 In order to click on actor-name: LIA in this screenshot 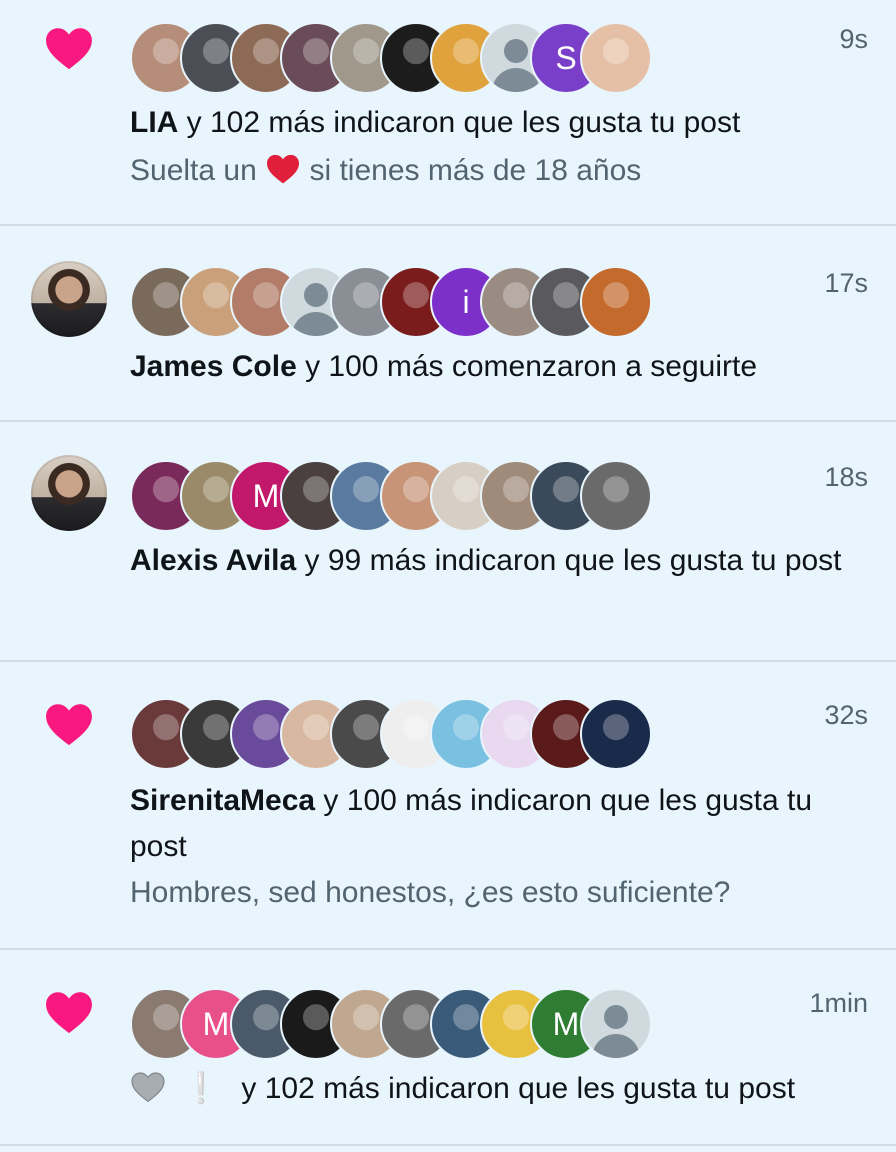, I will do `click(154, 122)`.